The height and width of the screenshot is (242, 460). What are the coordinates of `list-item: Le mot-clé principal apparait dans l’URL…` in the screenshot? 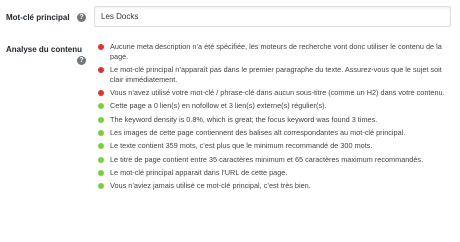 It's located at (276, 173).